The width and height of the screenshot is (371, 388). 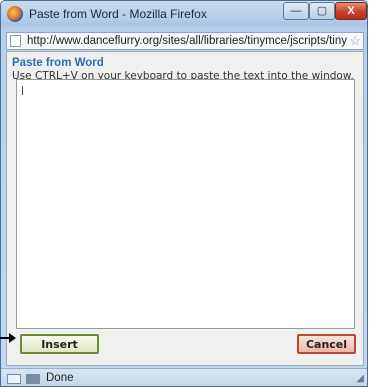 What do you see at coordinates (8, 338) in the screenshot?
I see `arrow-pointer-icon` at bounding box center [8, 338].